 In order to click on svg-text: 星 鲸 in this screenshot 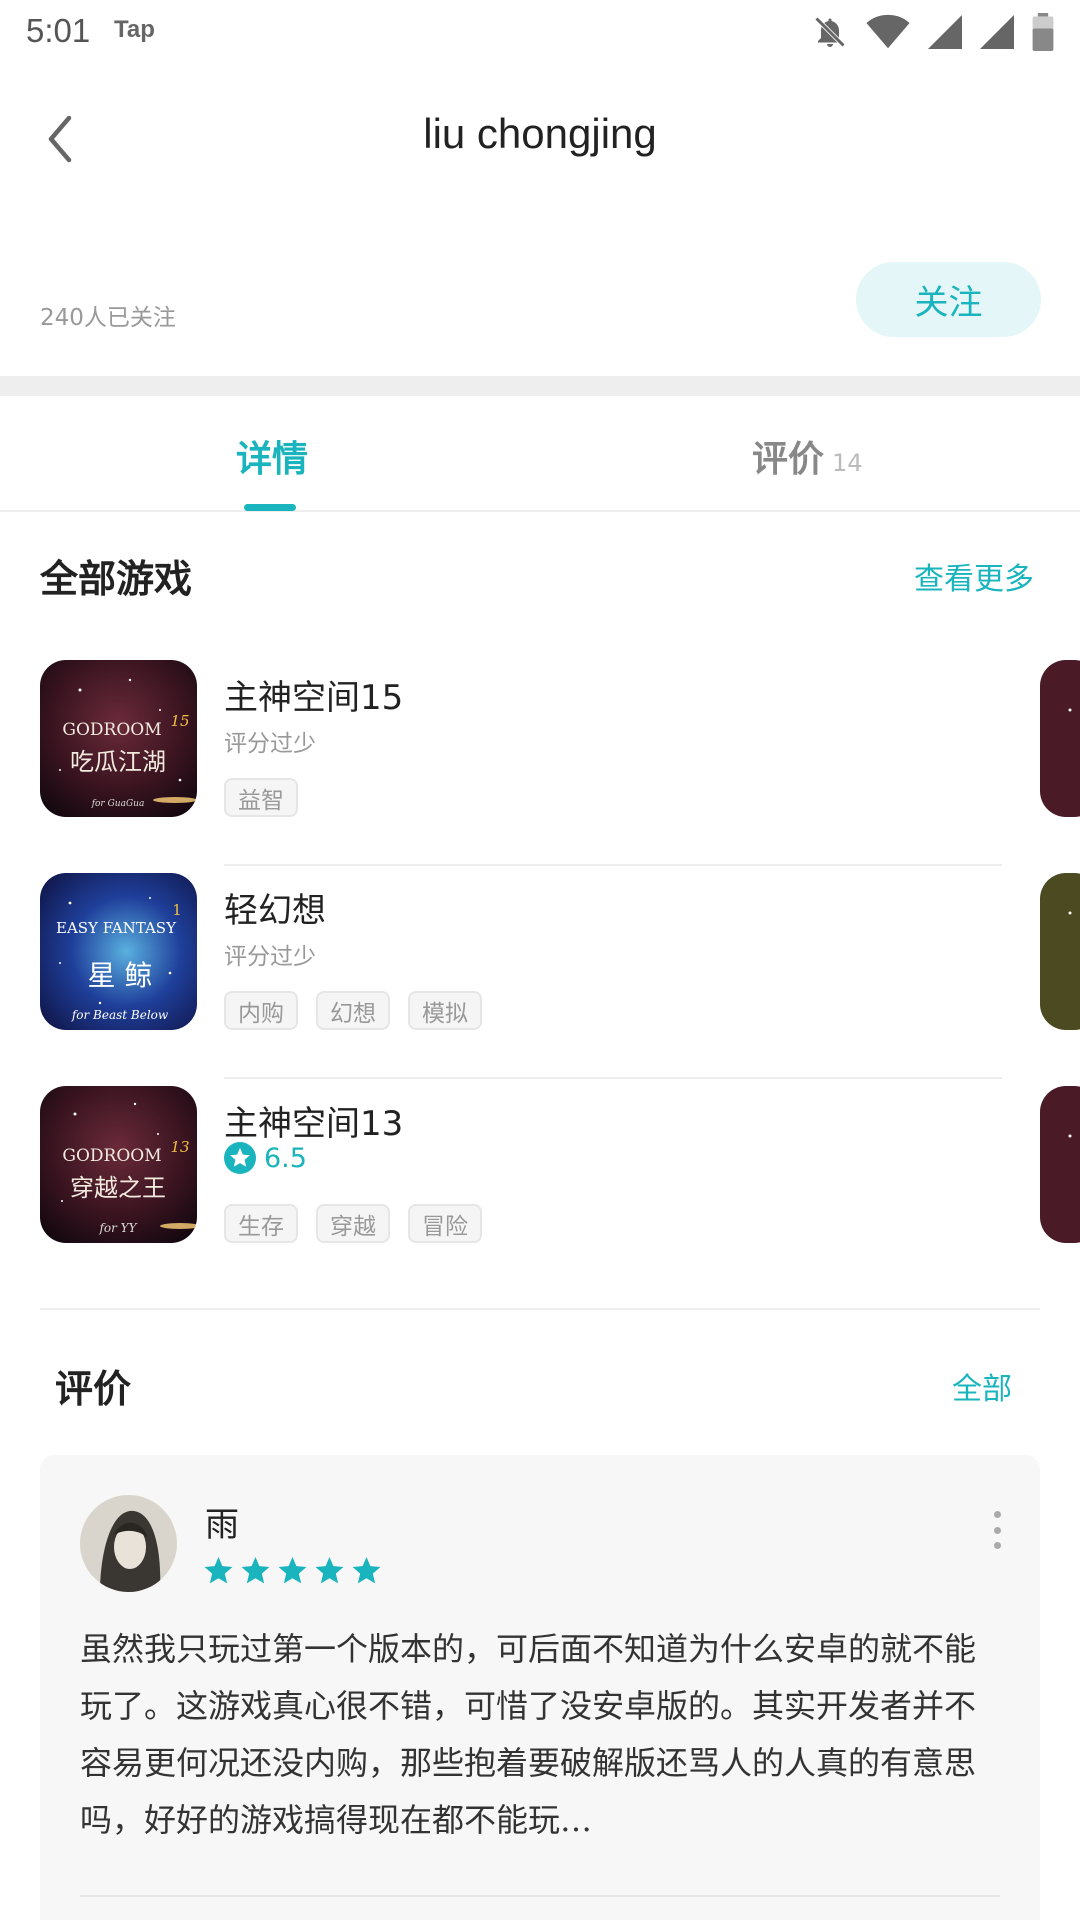, I will do `click(120, 975)`.